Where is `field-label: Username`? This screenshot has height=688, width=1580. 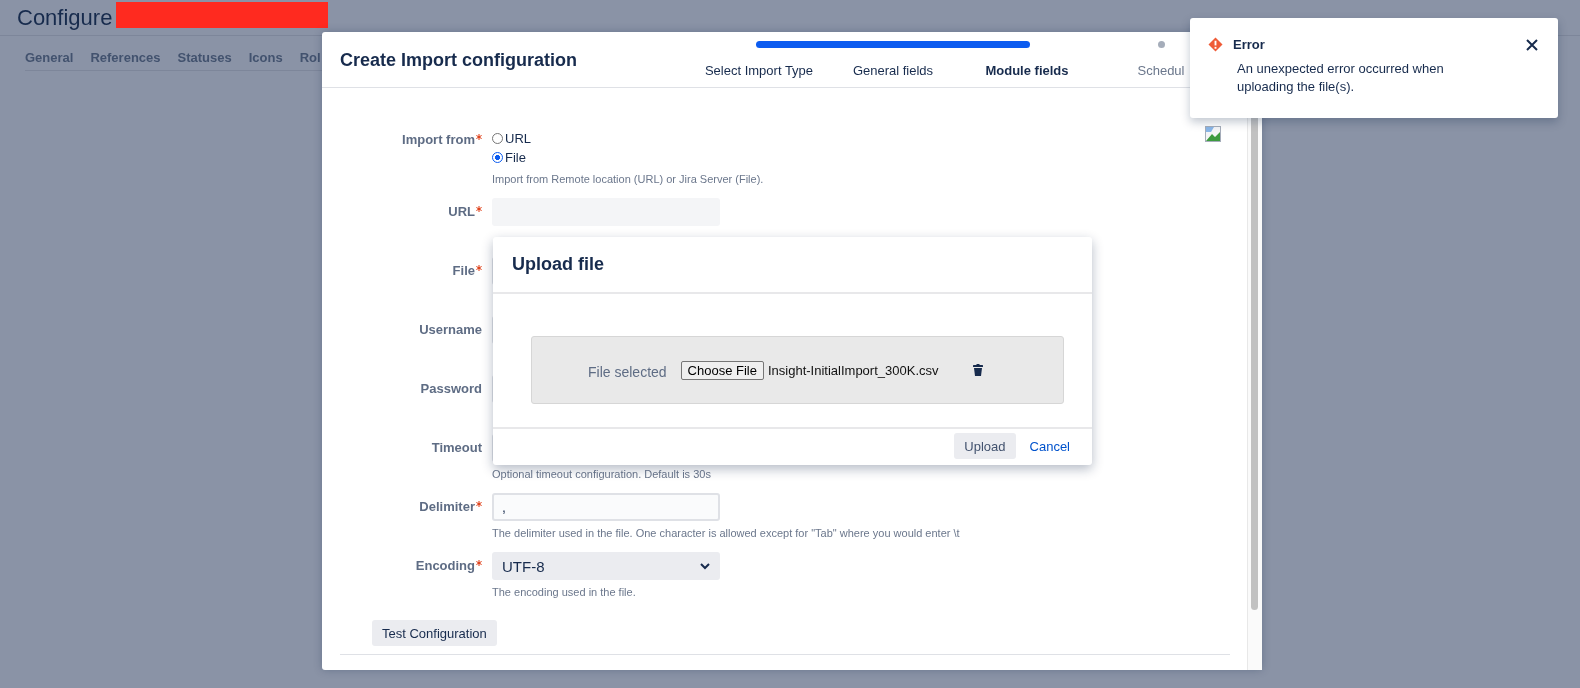 field-label: Username is located at coordinates (450, 330).